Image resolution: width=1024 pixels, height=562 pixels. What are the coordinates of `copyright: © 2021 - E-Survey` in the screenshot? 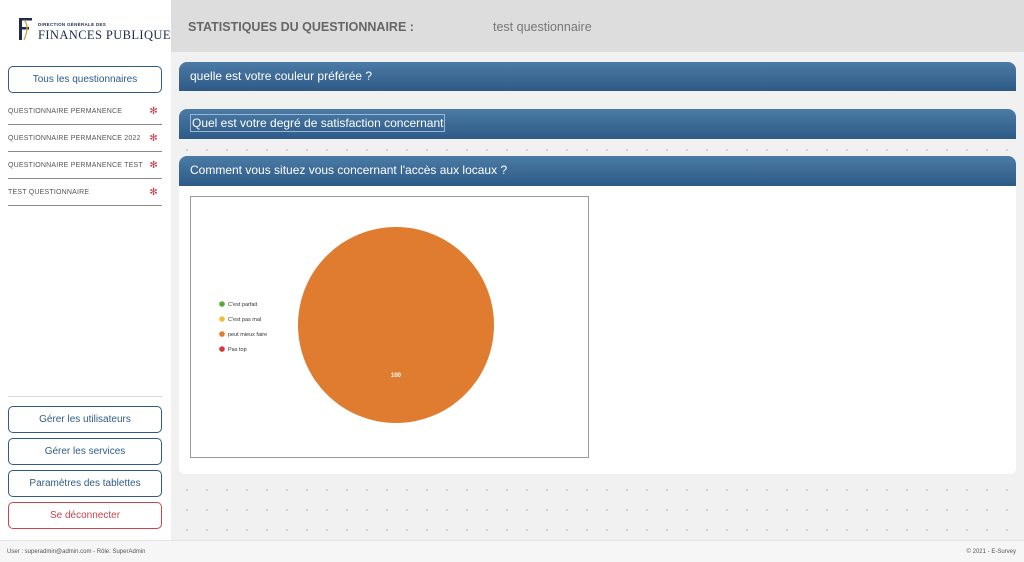 It's located at (991, 552).